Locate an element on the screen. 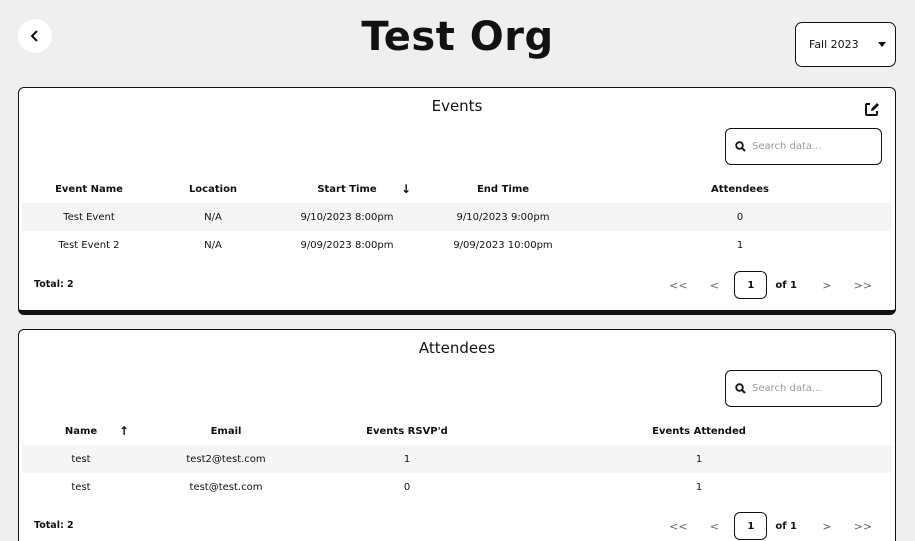  events-search is located at coordinates (803, 146).